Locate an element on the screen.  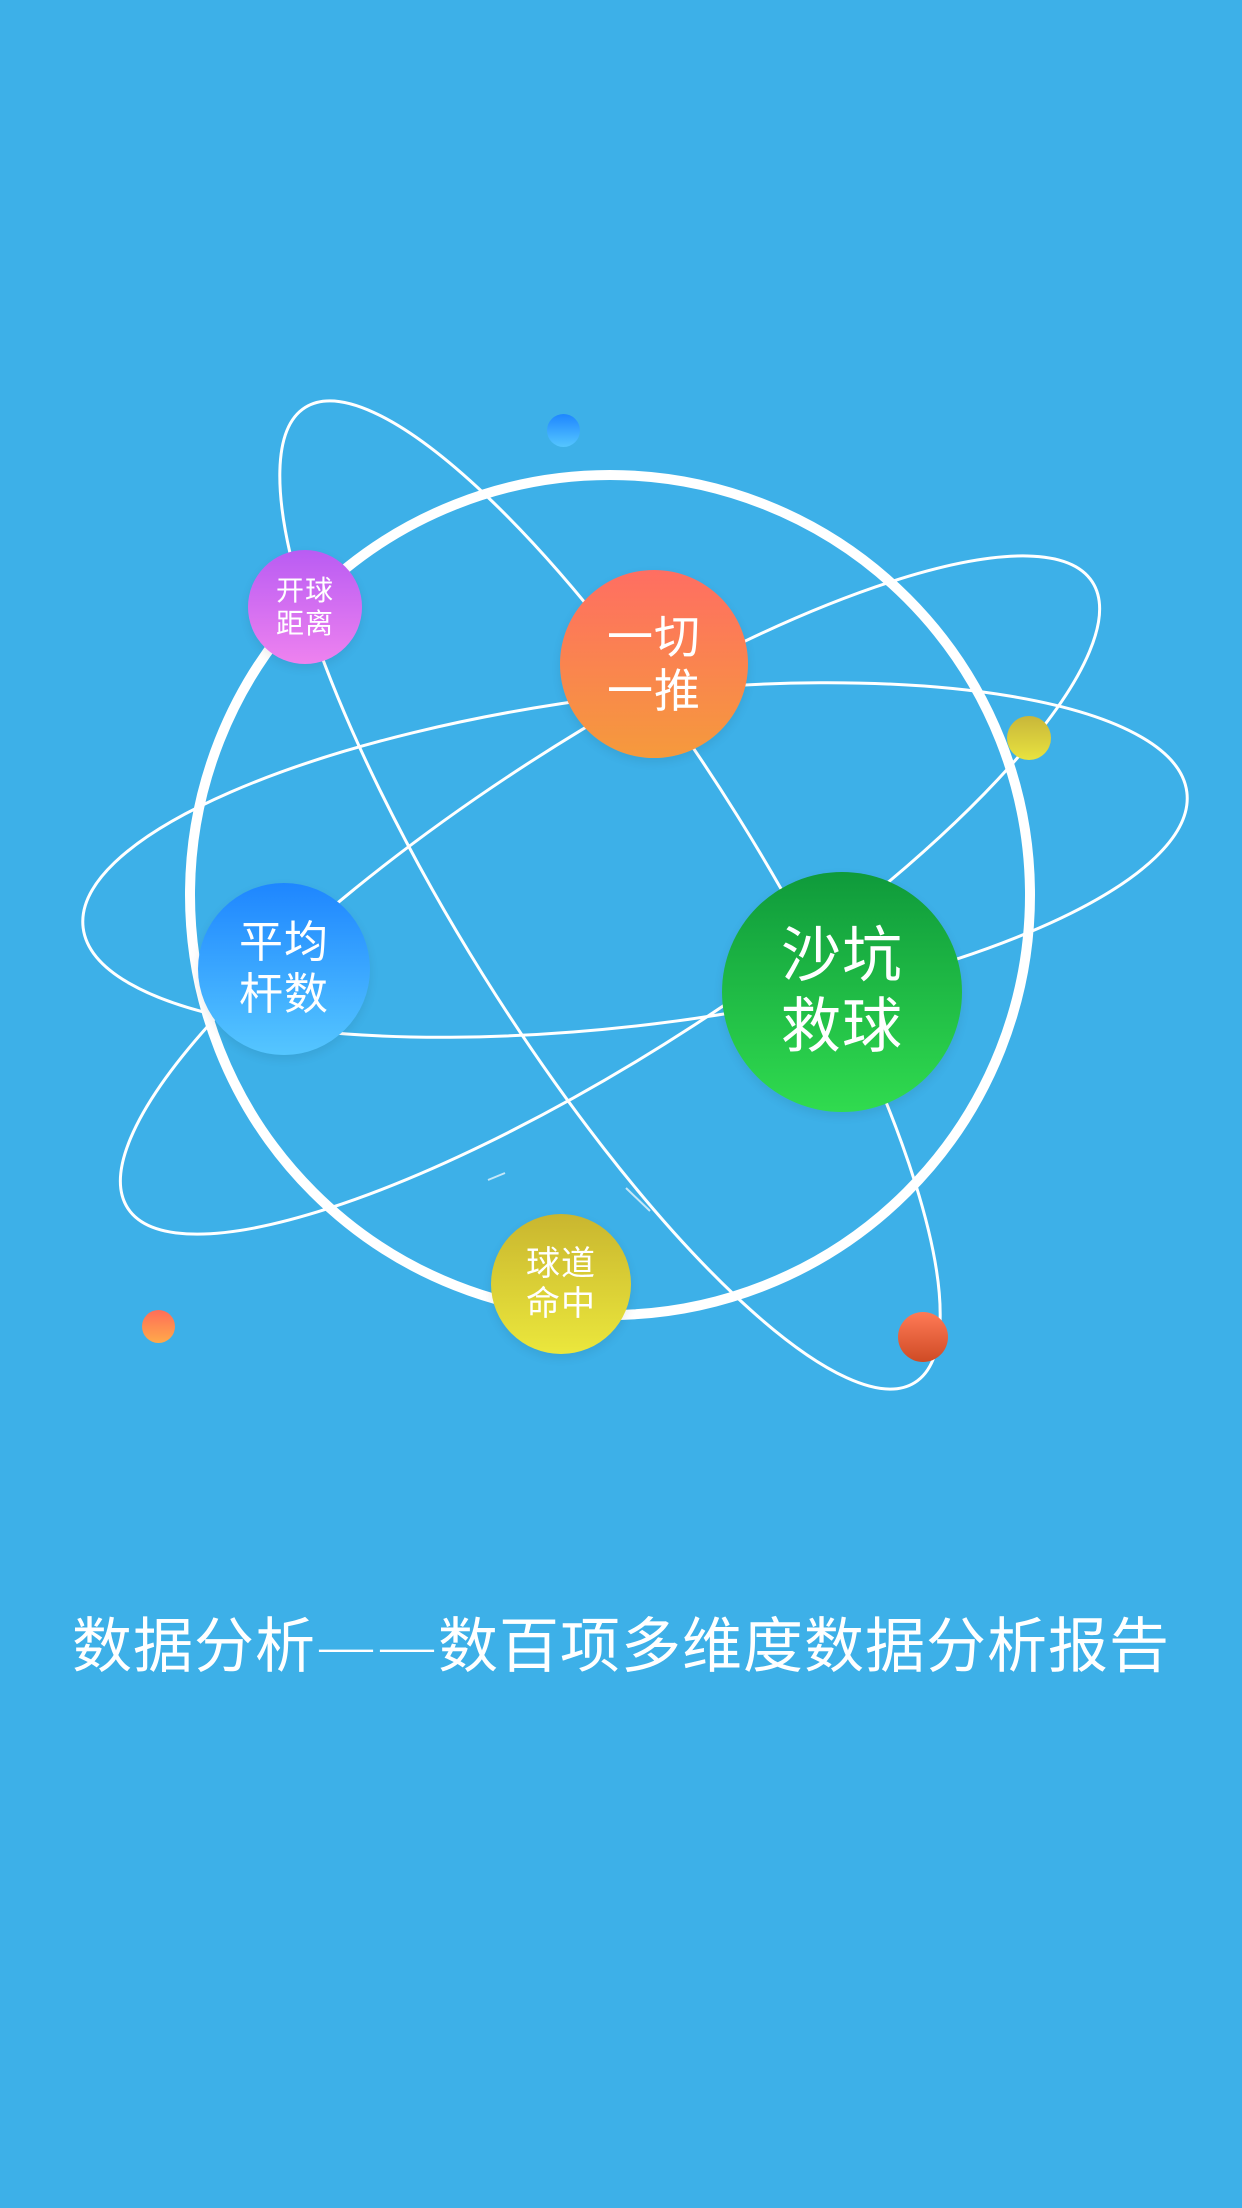
decorative-dot-red is located at coordinates (923, 1337).